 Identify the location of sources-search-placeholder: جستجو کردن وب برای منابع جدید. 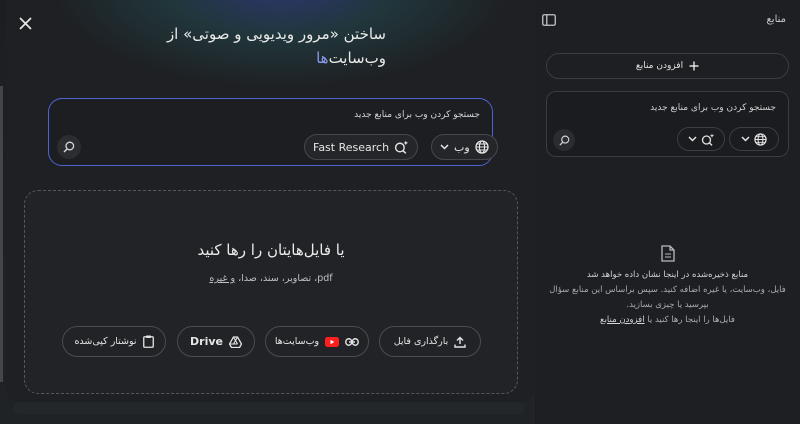
(713, 108).